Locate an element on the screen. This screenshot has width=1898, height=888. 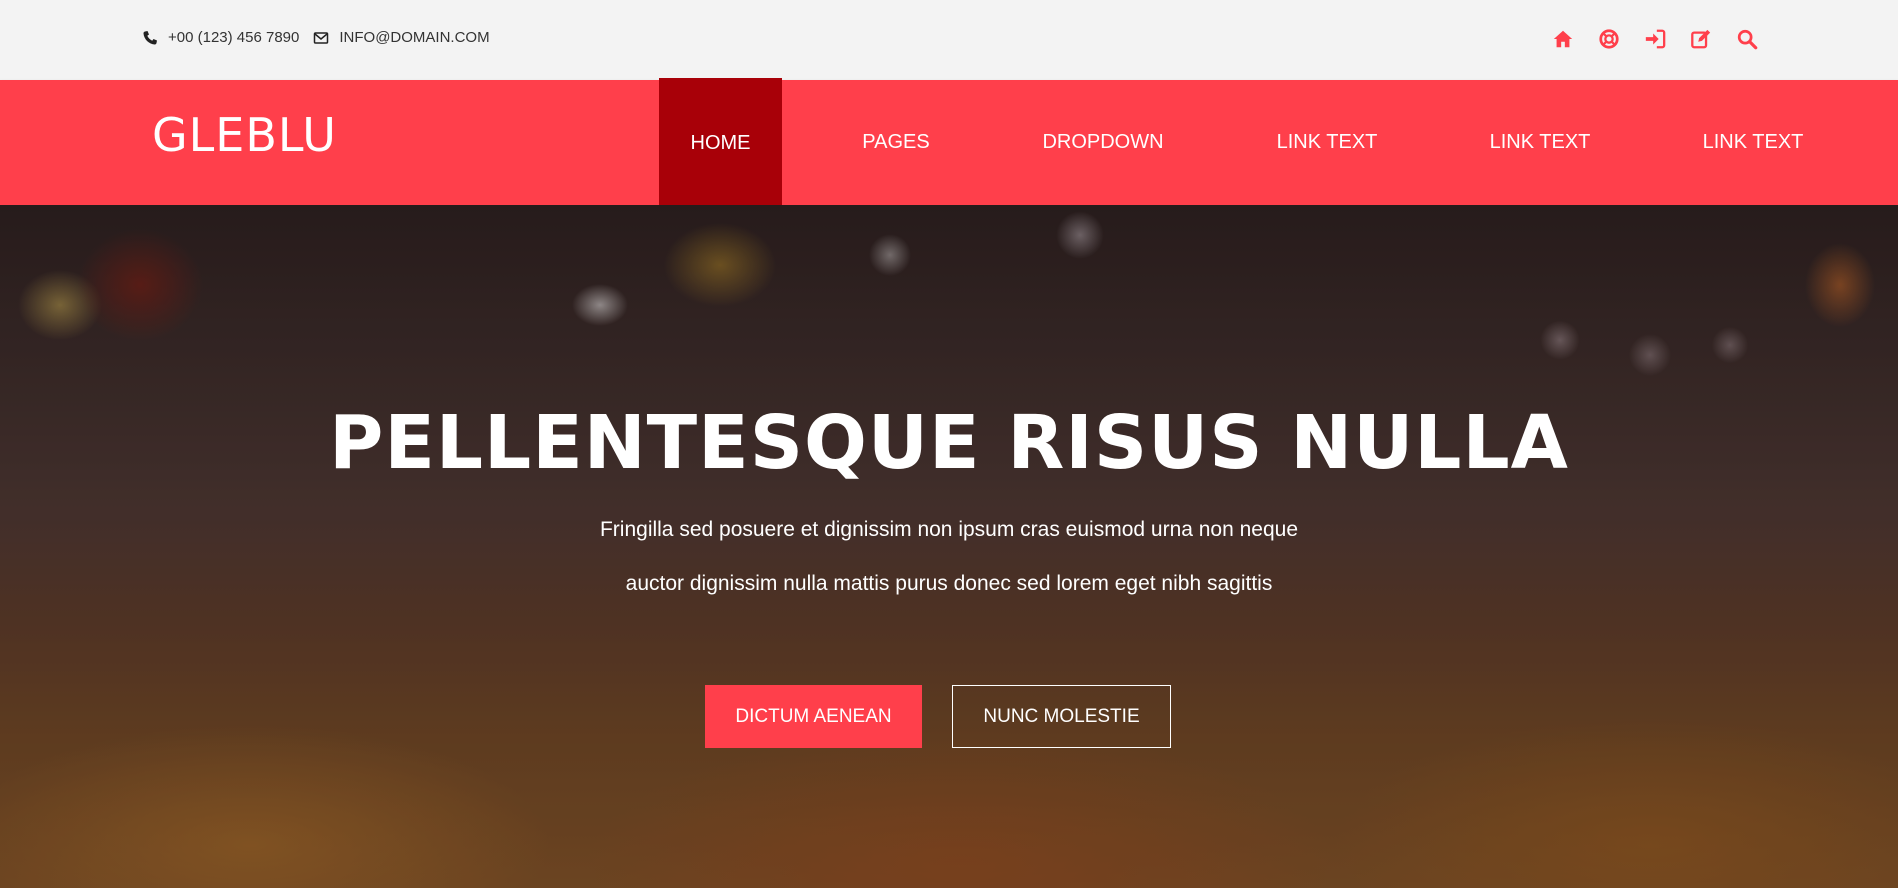
contact-info: +00 (123) 456 7890 INFO@DOMAIN.COM is located at coordinates (323, 38).